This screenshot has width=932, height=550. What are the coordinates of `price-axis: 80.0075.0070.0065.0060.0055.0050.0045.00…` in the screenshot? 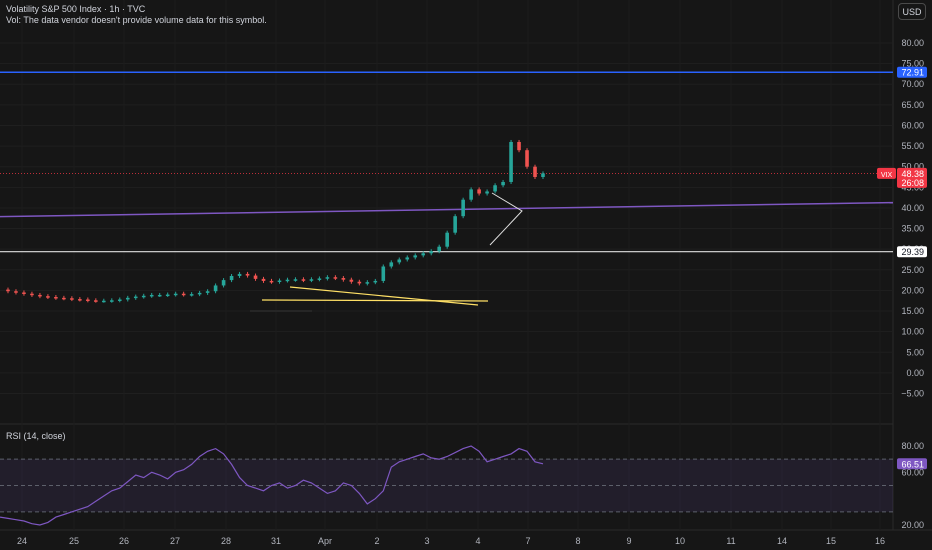 It's located at (912, 218).